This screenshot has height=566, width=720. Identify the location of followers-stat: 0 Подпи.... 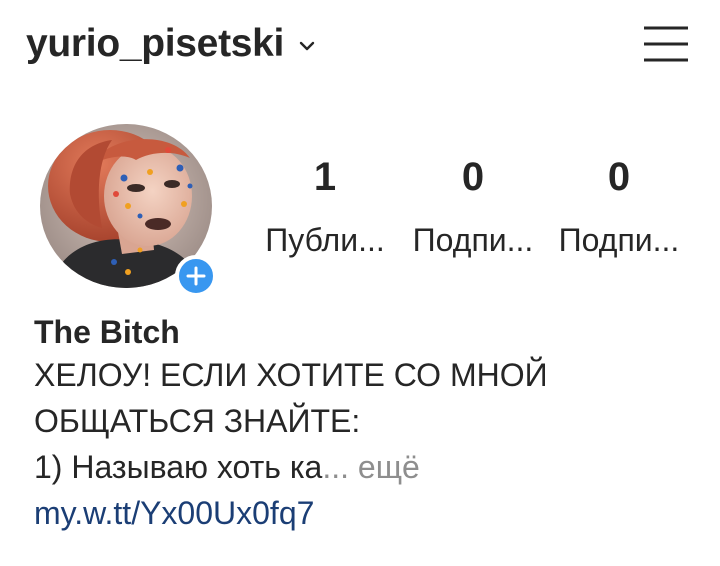
(473, 207).